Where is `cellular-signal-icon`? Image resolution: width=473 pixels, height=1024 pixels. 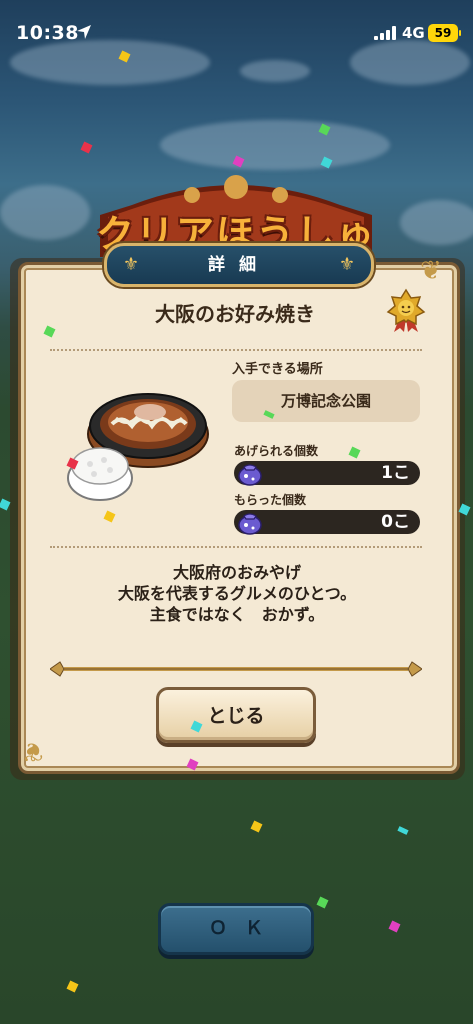 cellular-signal-icon is located at coordinates (385, 33).